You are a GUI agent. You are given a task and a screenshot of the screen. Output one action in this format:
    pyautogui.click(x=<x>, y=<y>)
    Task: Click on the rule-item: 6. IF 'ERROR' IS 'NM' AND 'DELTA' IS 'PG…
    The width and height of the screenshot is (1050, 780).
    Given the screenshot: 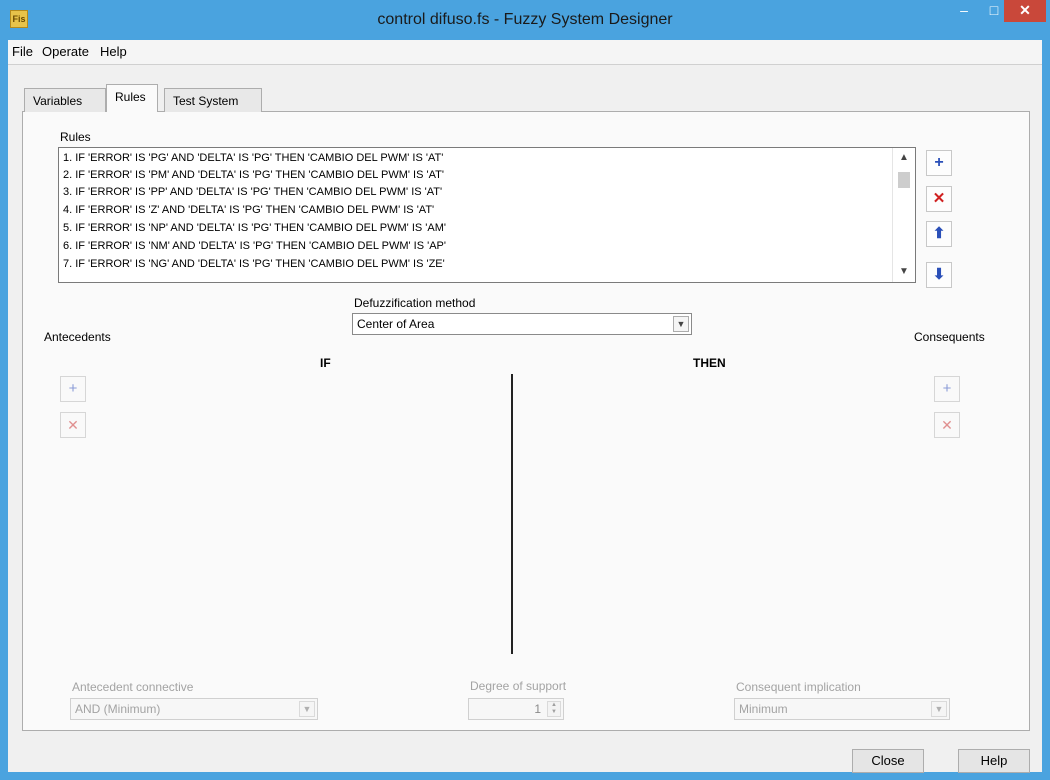 What is the action you would take?
    pyautogui.click(x=254, y=246)
    